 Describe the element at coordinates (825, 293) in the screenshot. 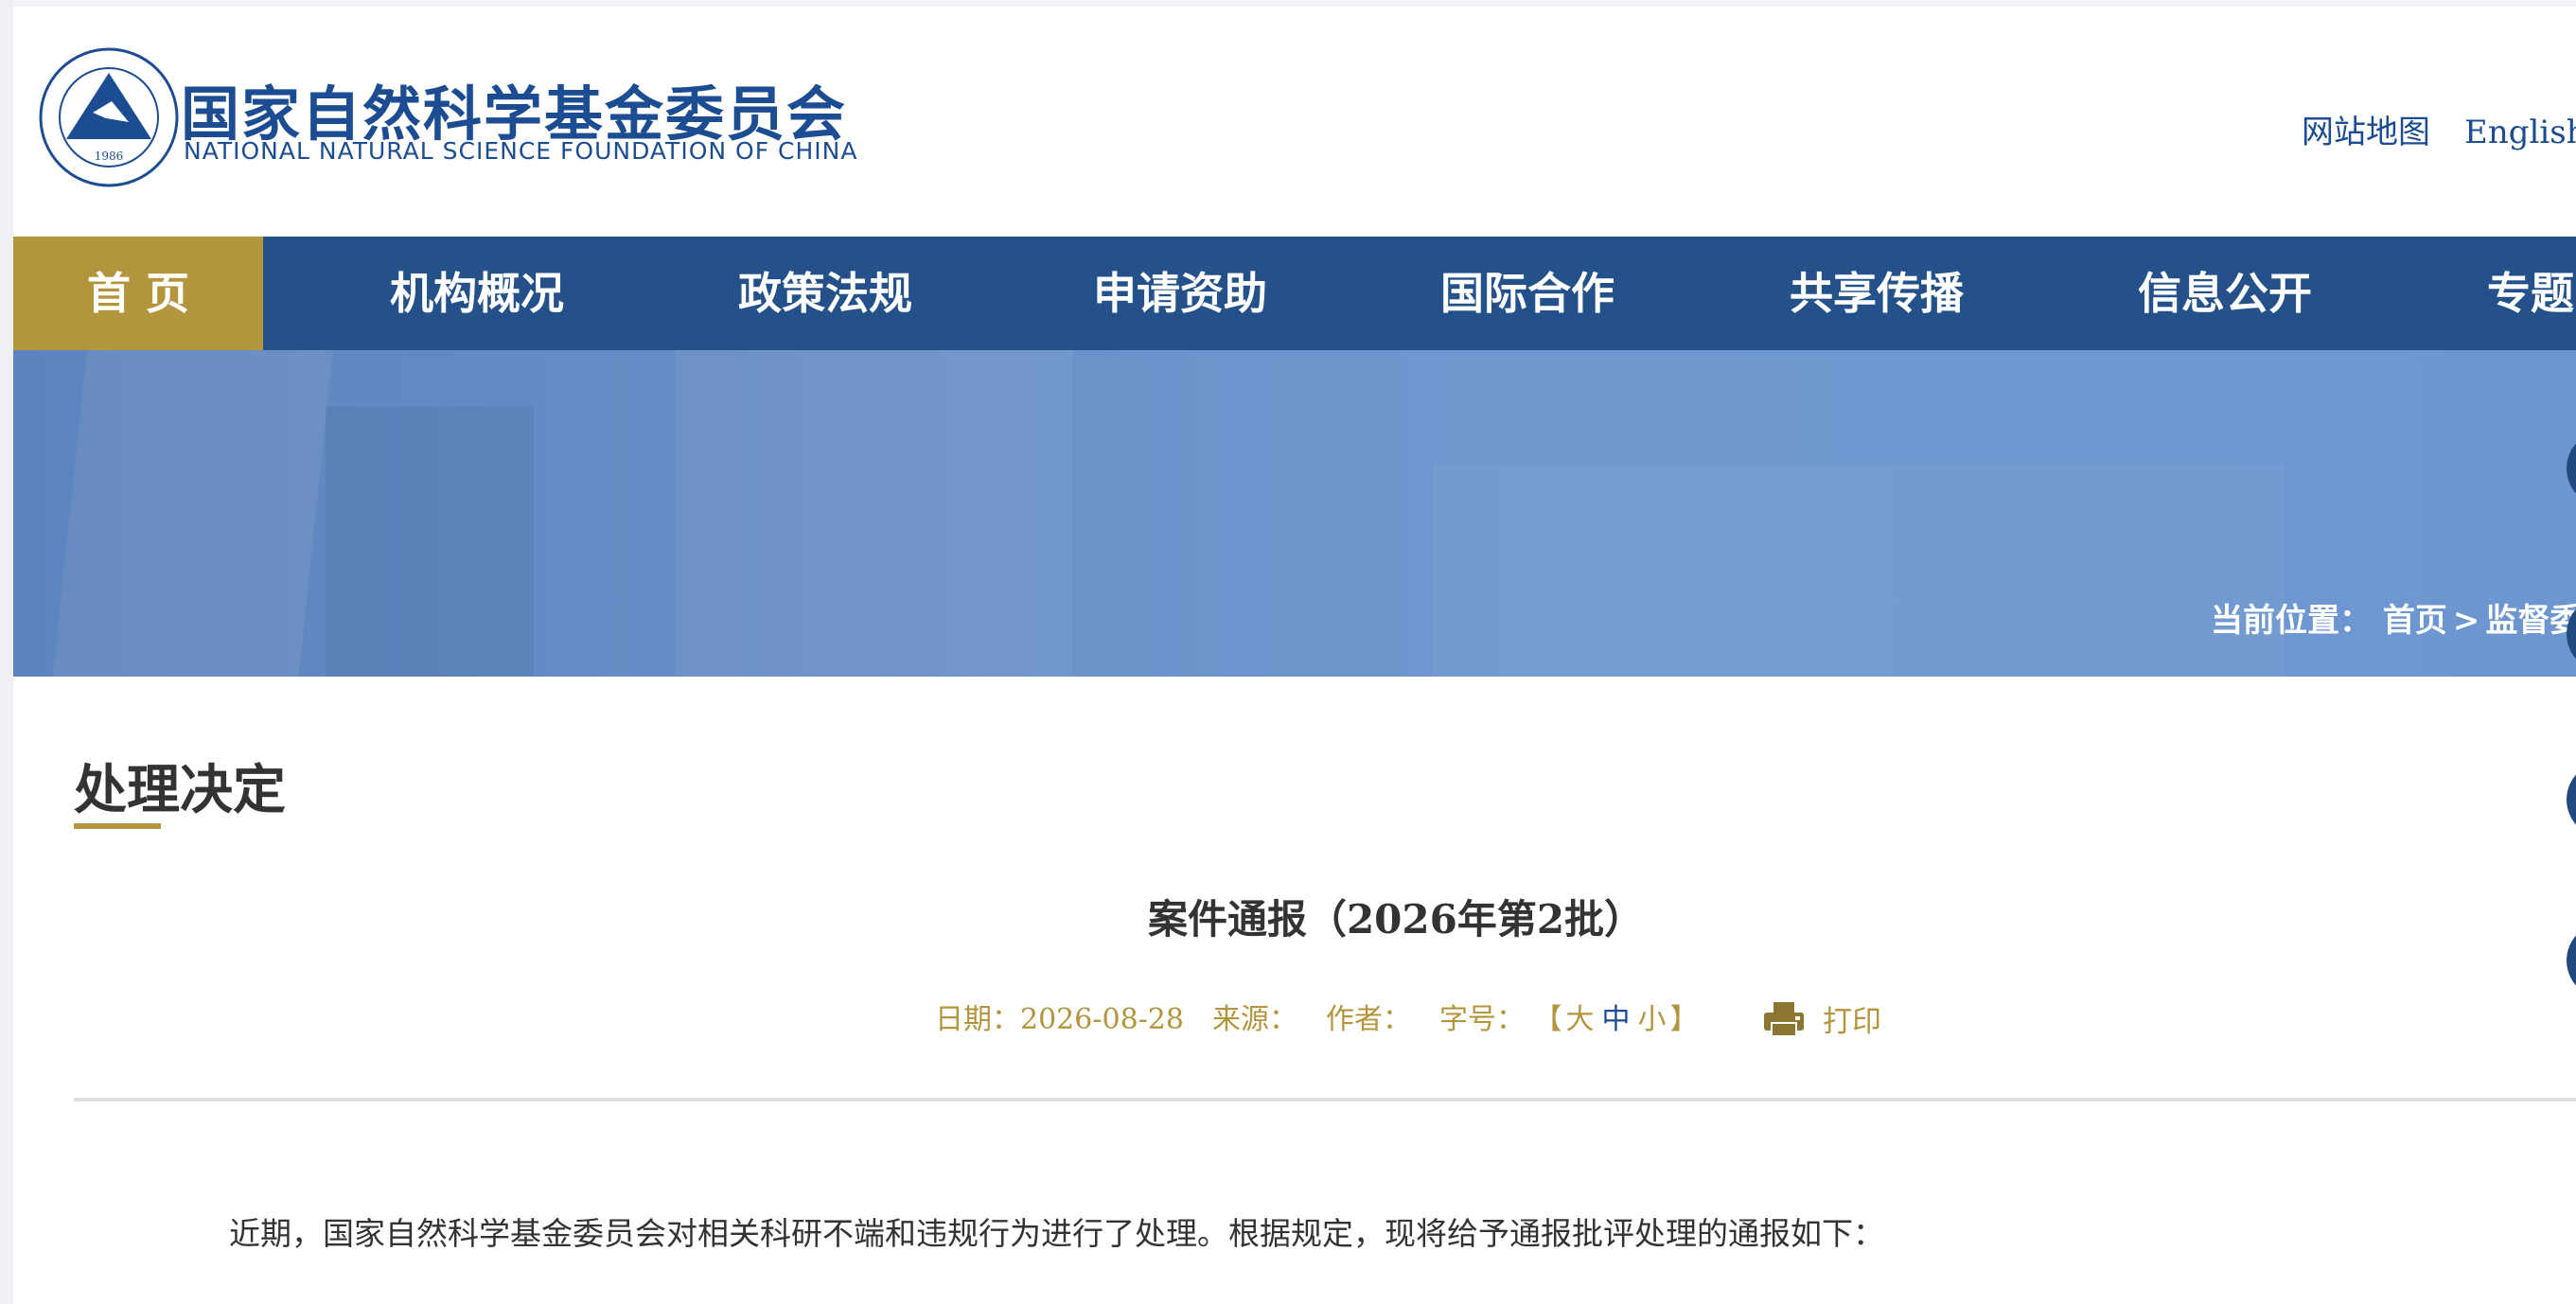

I see `nav-item-policy: 政策法规` at that location.